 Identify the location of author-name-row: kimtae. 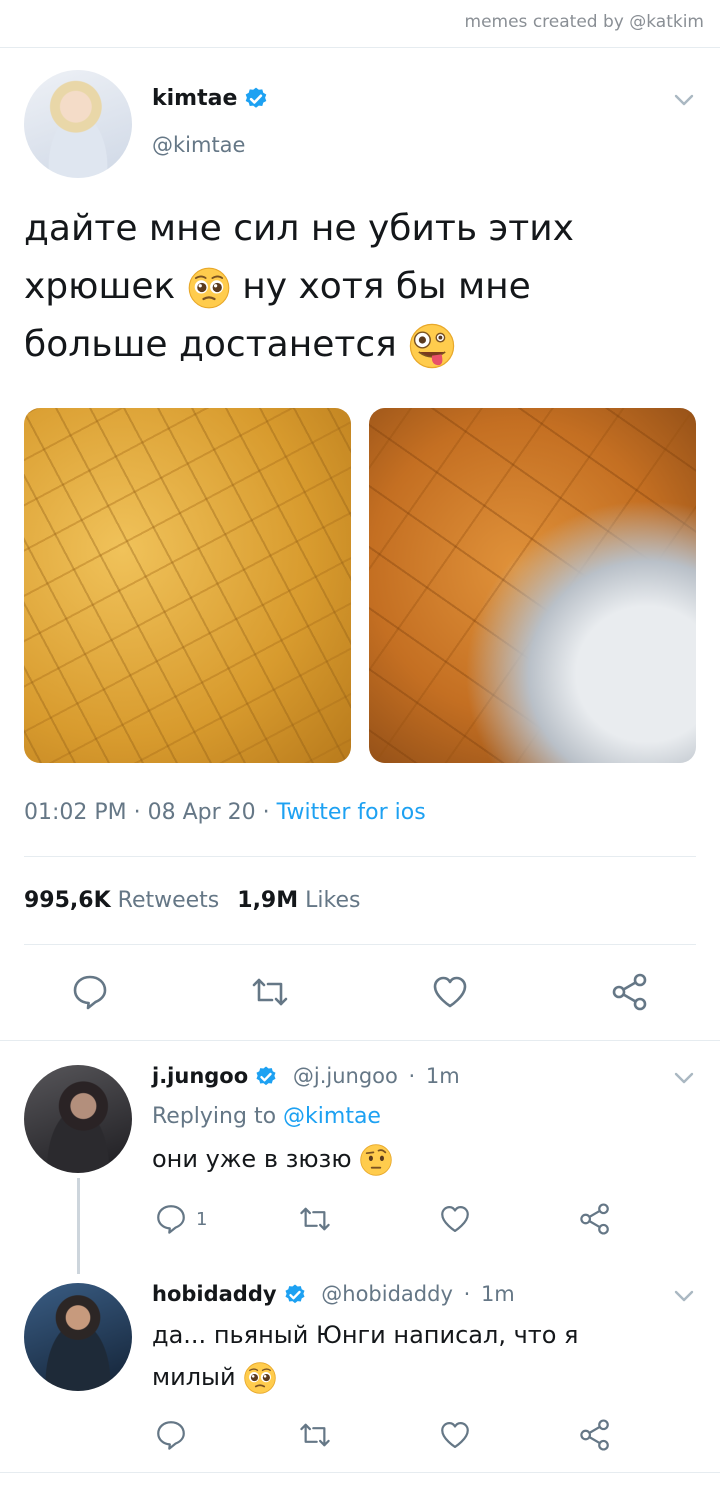
(210, 99).